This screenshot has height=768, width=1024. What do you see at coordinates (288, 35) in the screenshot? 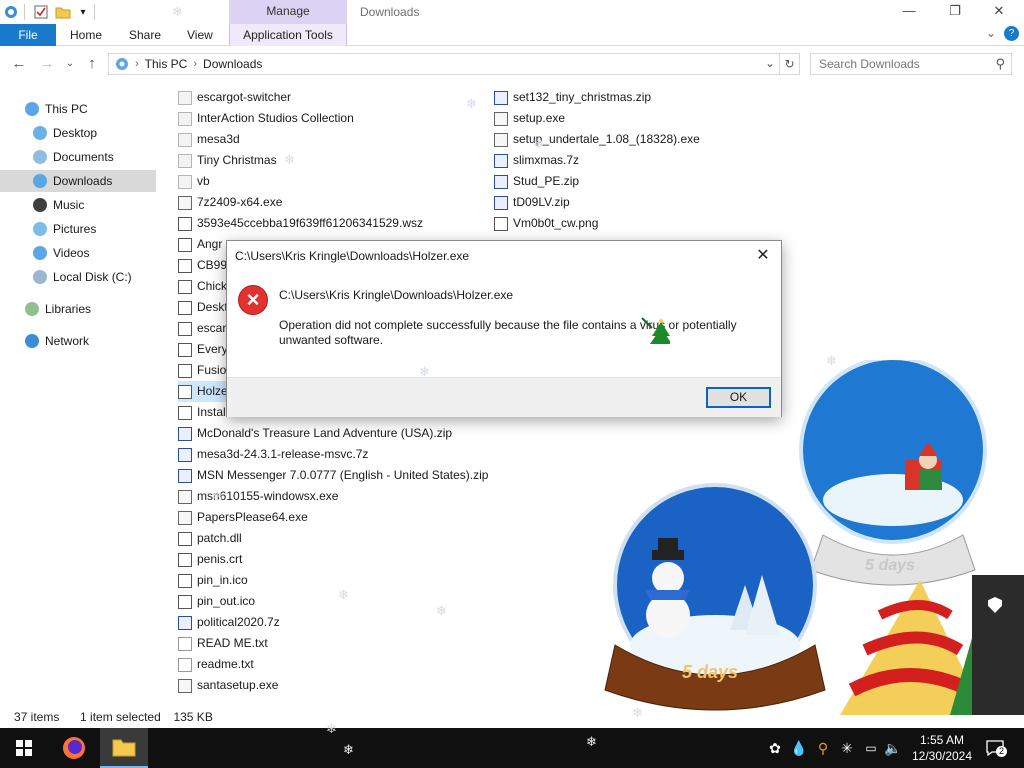
I see `tab-application-tools: Application Tools` at bounding box center [288, 35].